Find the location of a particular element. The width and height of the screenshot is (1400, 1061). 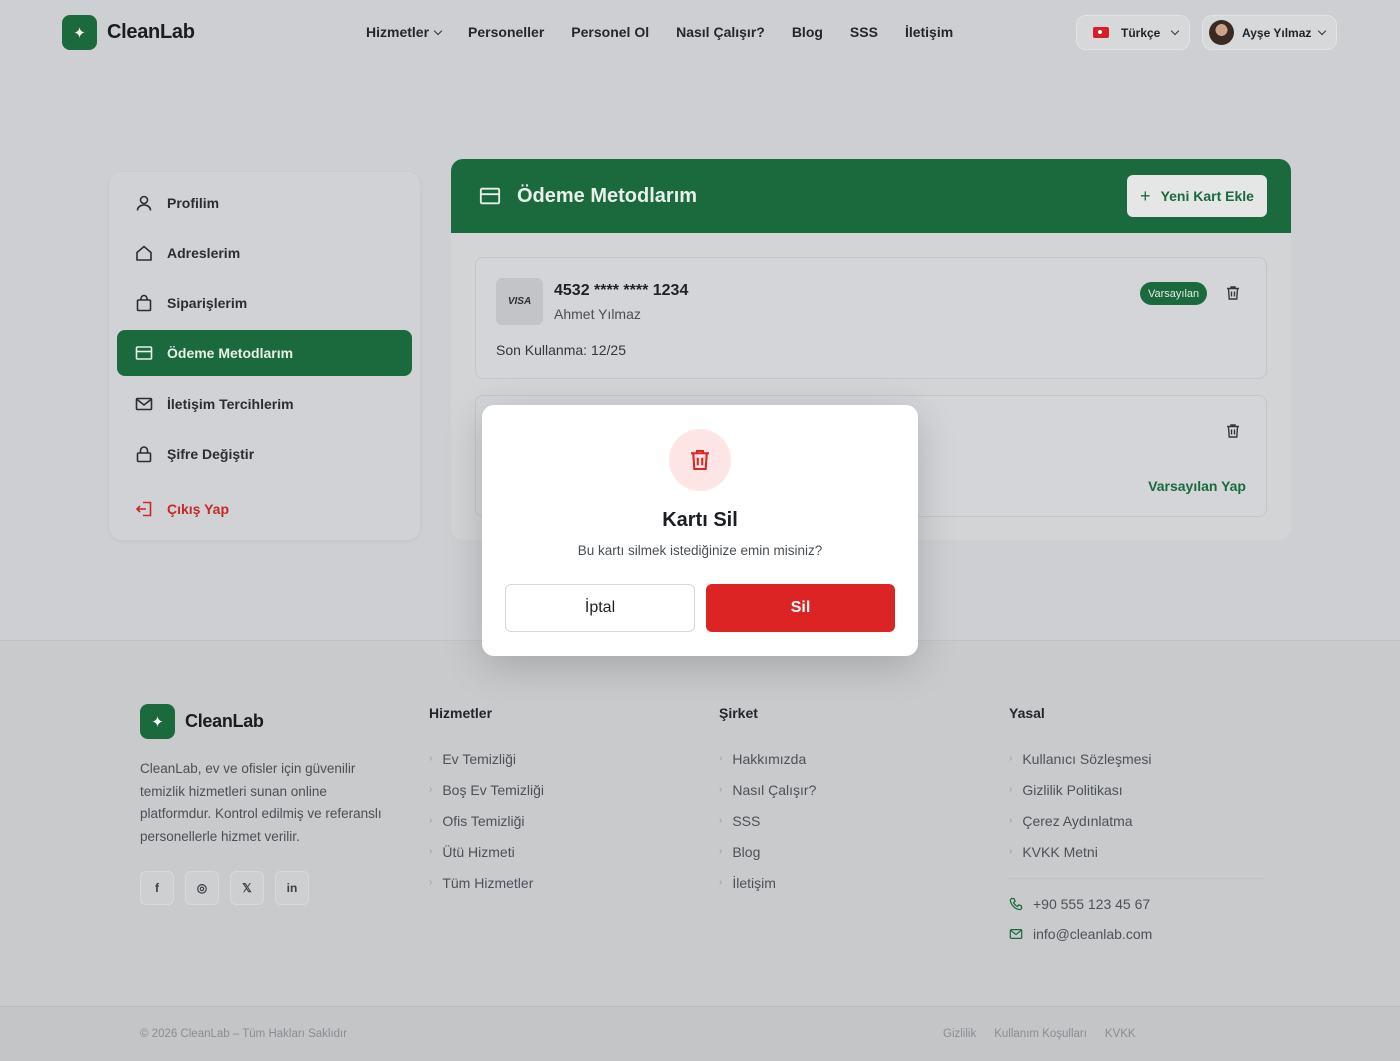

language-label: Türkçe is located at coordinates (1141, 32).